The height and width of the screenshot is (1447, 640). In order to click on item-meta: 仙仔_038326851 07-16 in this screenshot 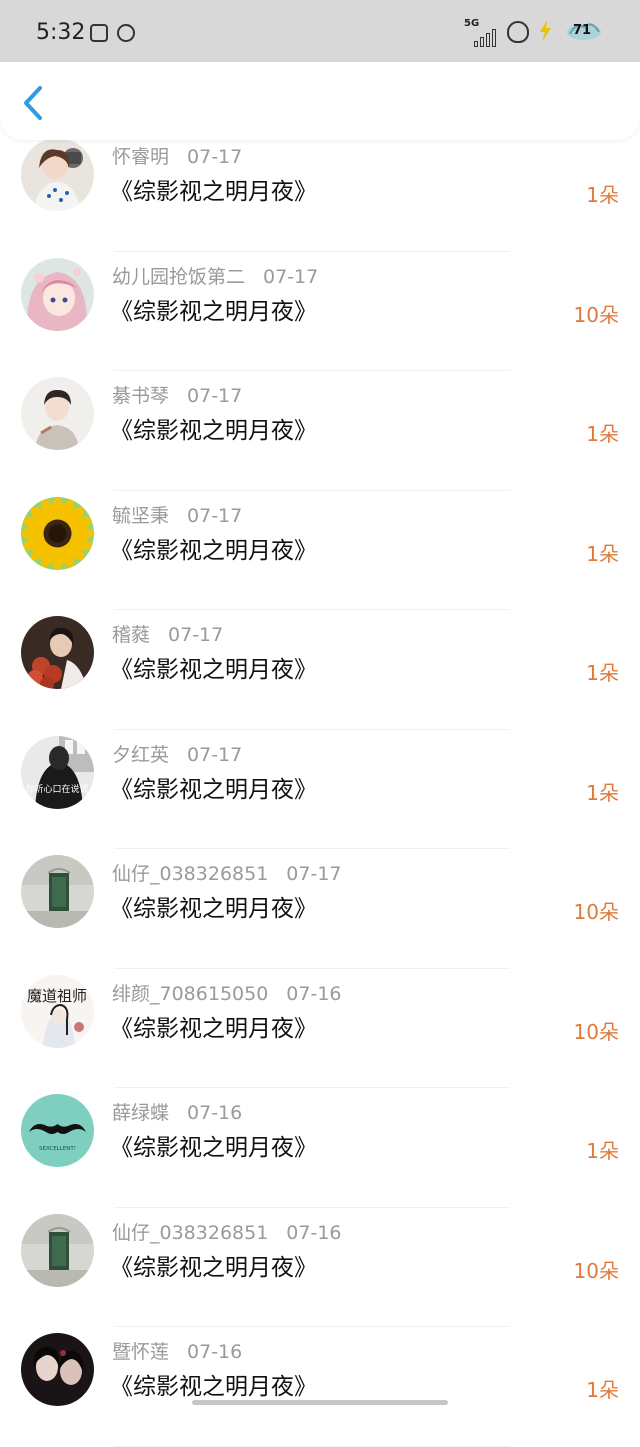, I will do `click(227, 1231)`.